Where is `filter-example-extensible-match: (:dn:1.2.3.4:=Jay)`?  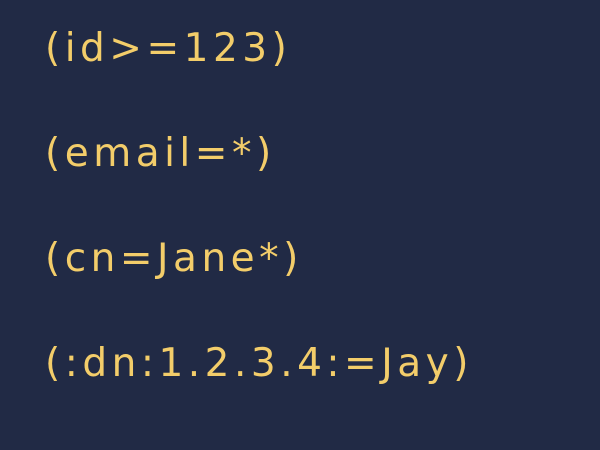 filter-example-extensible-match: (:dn:1.2.3.4:=Jay) is located at coordinates (259, 363).